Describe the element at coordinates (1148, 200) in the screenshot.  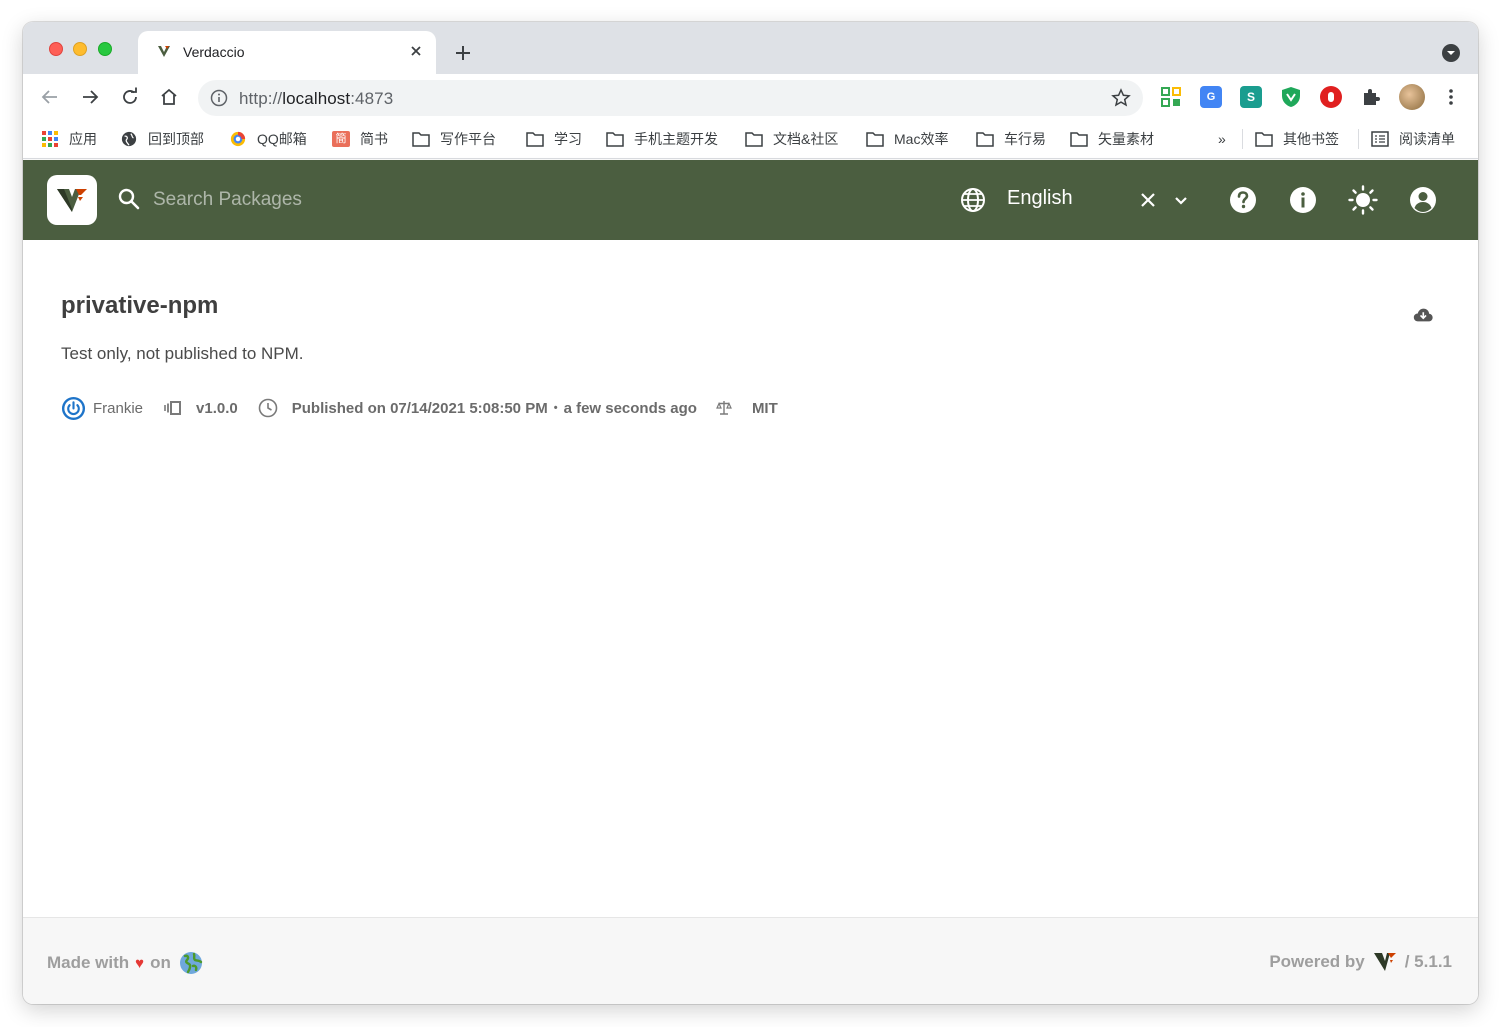
I see `clear-language-icon` at that location.